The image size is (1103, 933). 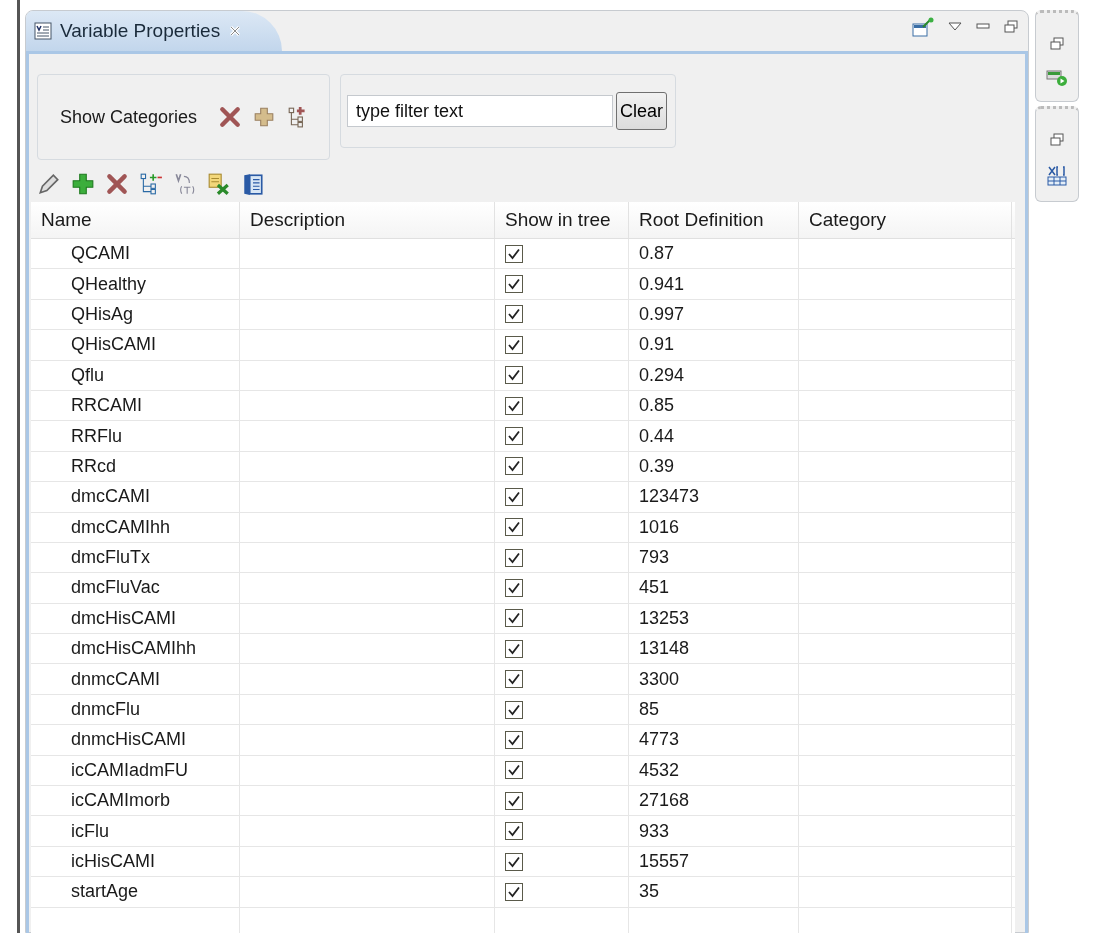 What do you see at coordinates (714, 254) in the screenshot?
I see `value-cell: 0.87` at bounding box center [714, 254].